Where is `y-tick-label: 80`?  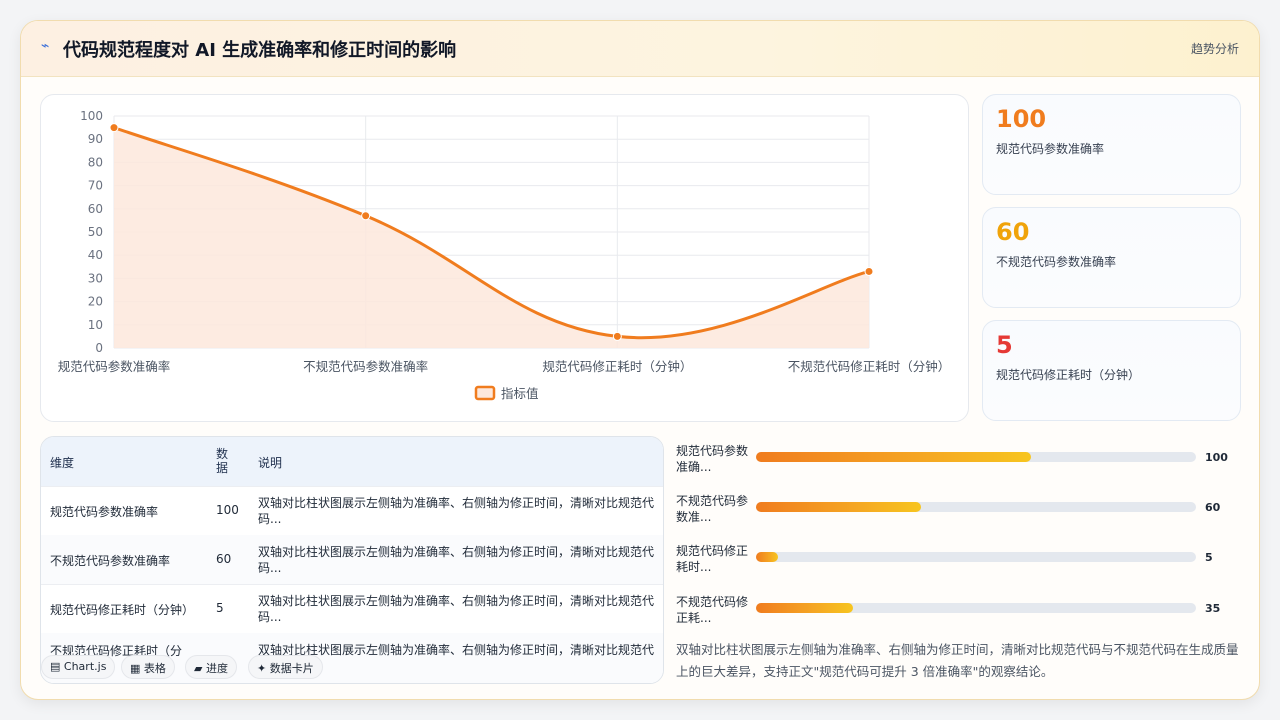 y-tick-label: 80 is located at coordinates (95, 162).